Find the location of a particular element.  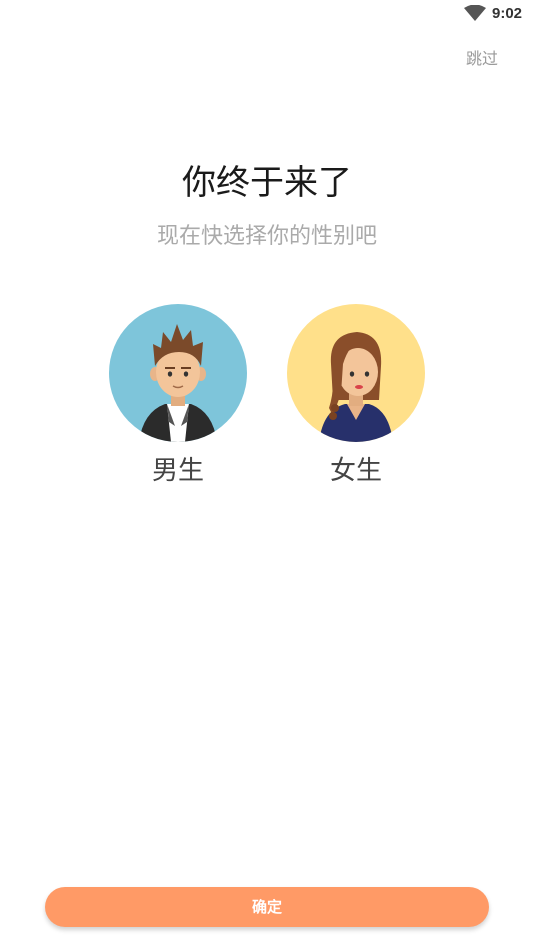

female-label: 女生 is located at coordinates (355, 471).